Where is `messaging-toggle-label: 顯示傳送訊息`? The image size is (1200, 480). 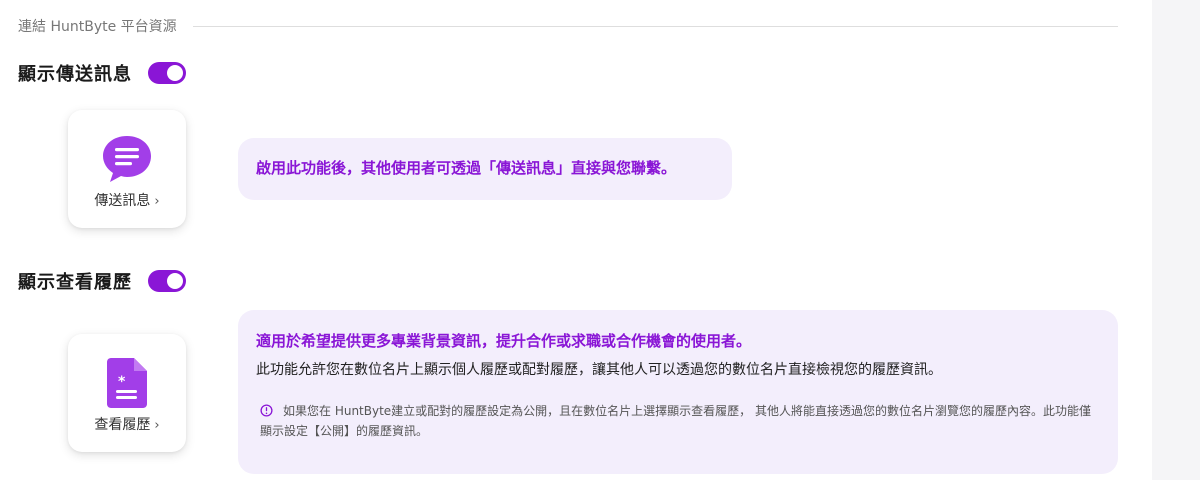
messaging-toggle-label: 顯示傳送訊息 is located at coordinates (75, 74).